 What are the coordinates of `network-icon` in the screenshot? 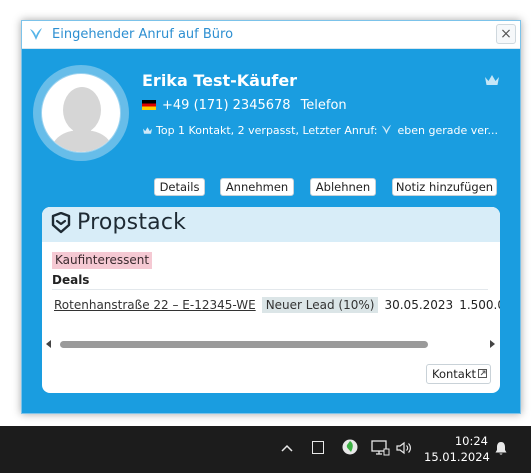 It's located at (380, 448).